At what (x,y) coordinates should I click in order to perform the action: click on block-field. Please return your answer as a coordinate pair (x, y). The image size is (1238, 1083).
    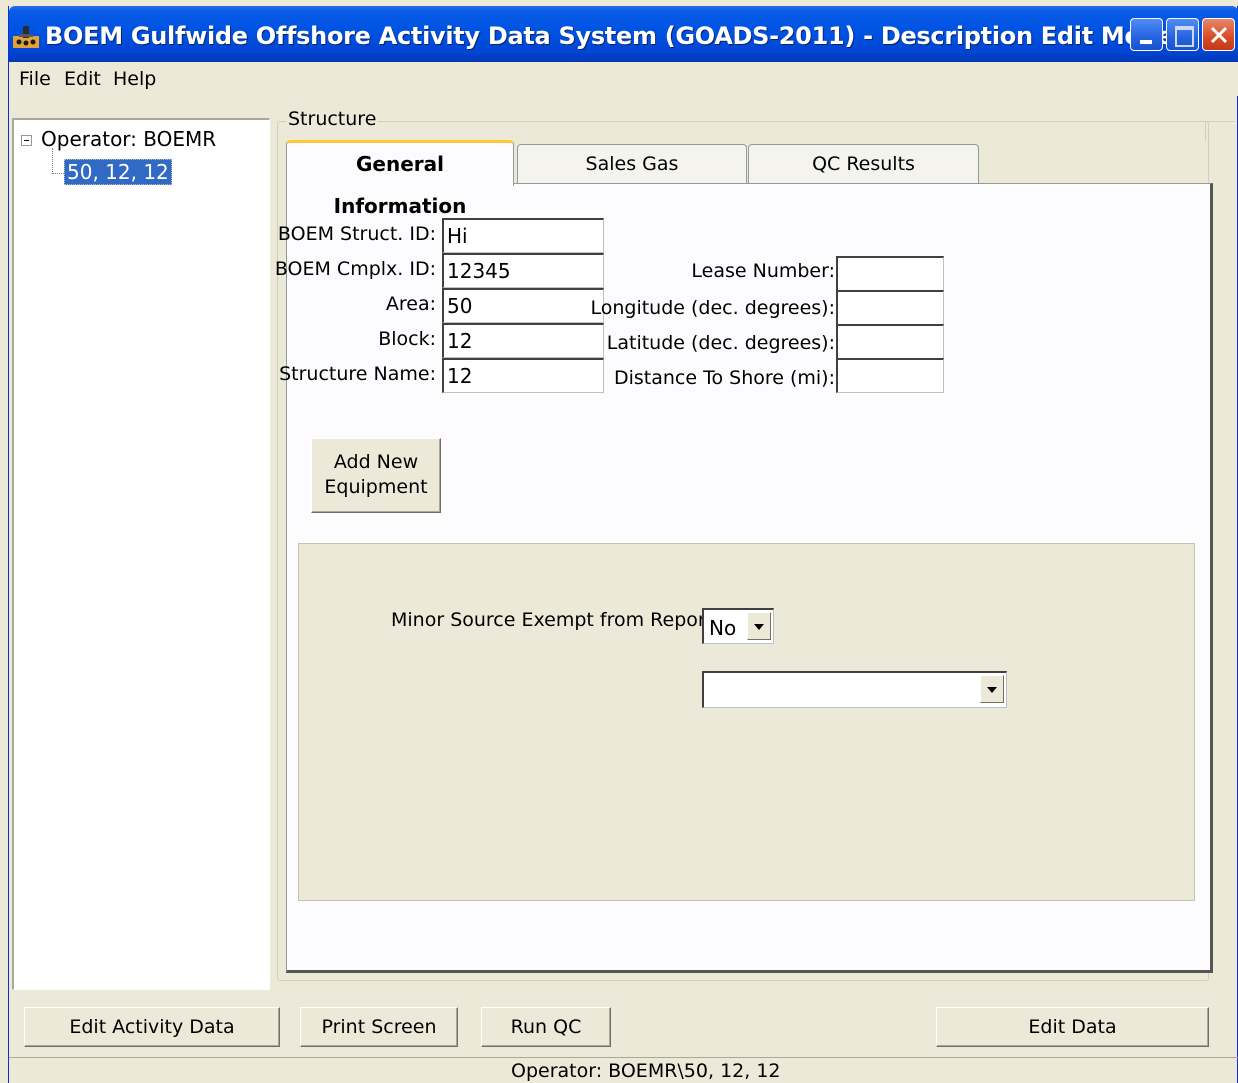
    Looking at the image, I should click on (523, 340).